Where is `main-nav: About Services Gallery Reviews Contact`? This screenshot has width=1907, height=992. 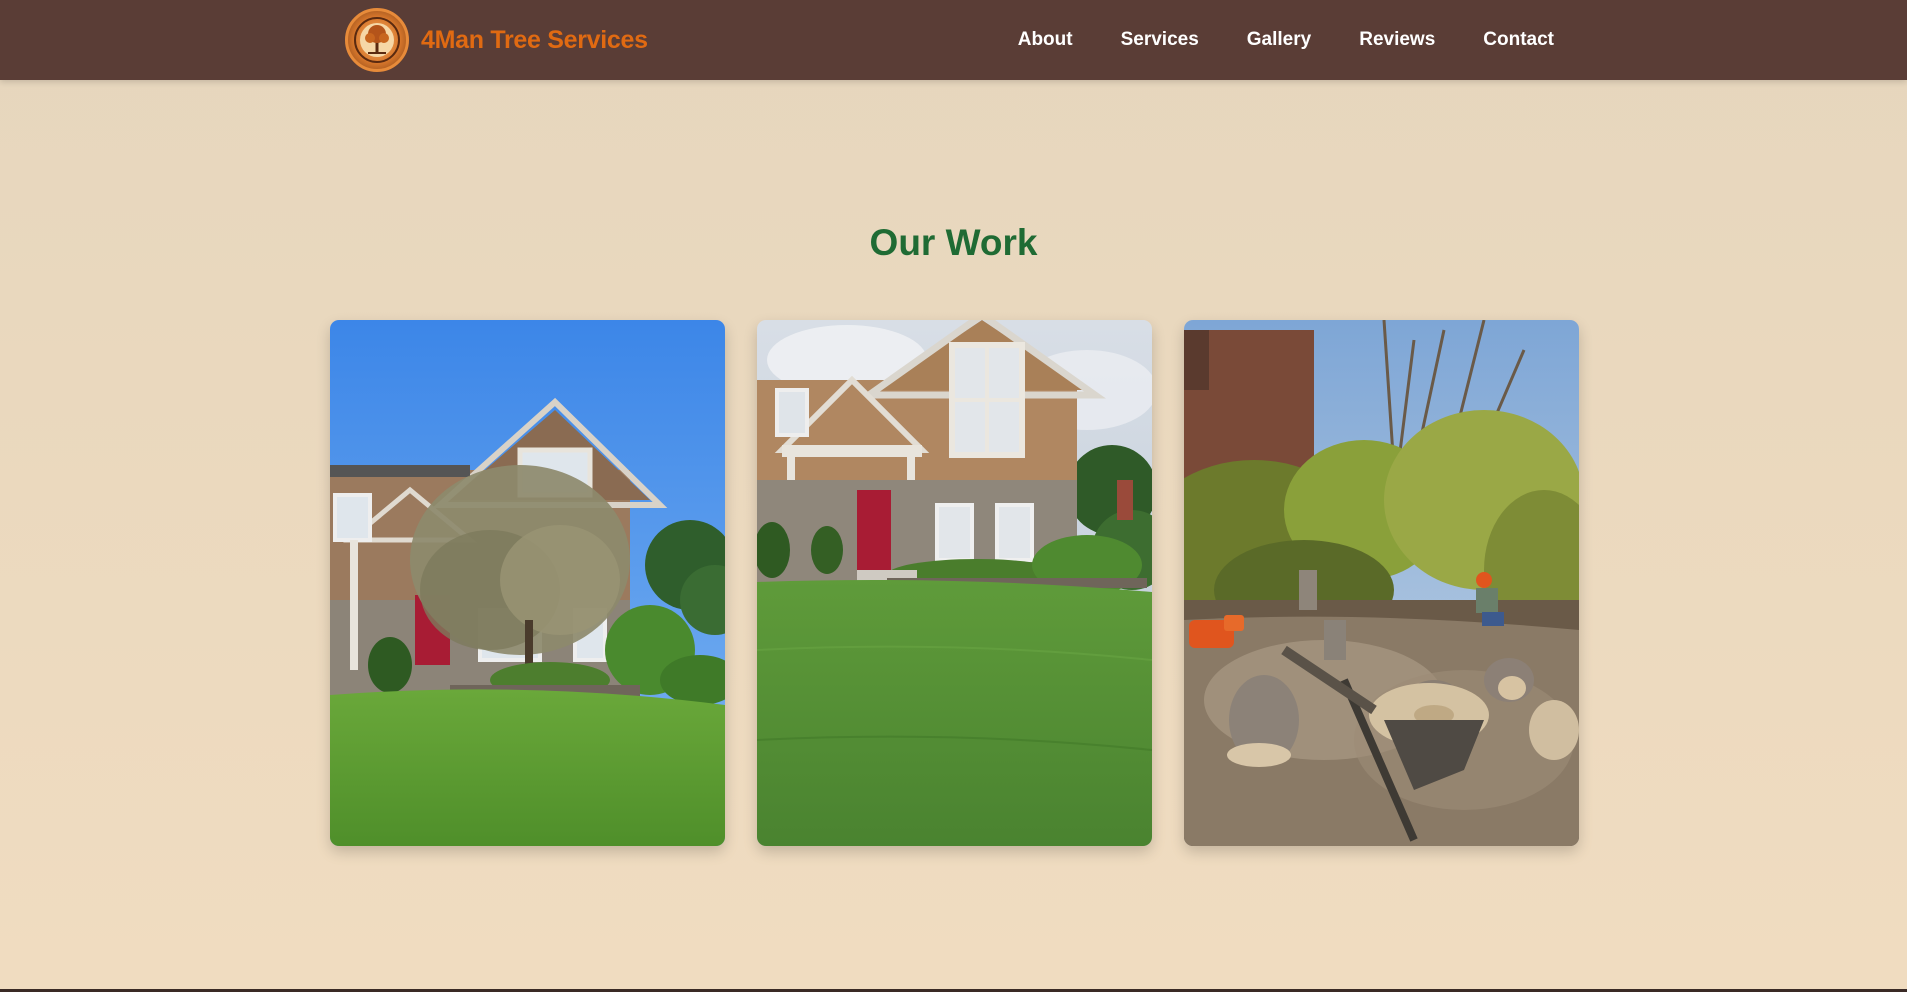 main-nav: About Services Gallery Reviews Contact is located at coordinates (1262, 40).